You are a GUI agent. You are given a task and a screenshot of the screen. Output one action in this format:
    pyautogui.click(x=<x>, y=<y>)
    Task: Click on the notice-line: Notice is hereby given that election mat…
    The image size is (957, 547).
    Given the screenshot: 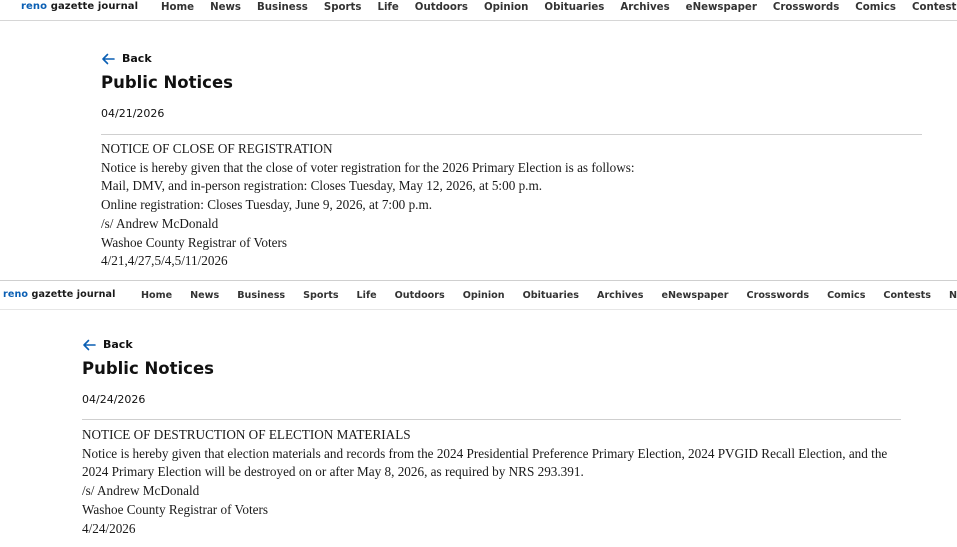 What is the action you would take?
    pyautogui.click(x=485, y=462)
    